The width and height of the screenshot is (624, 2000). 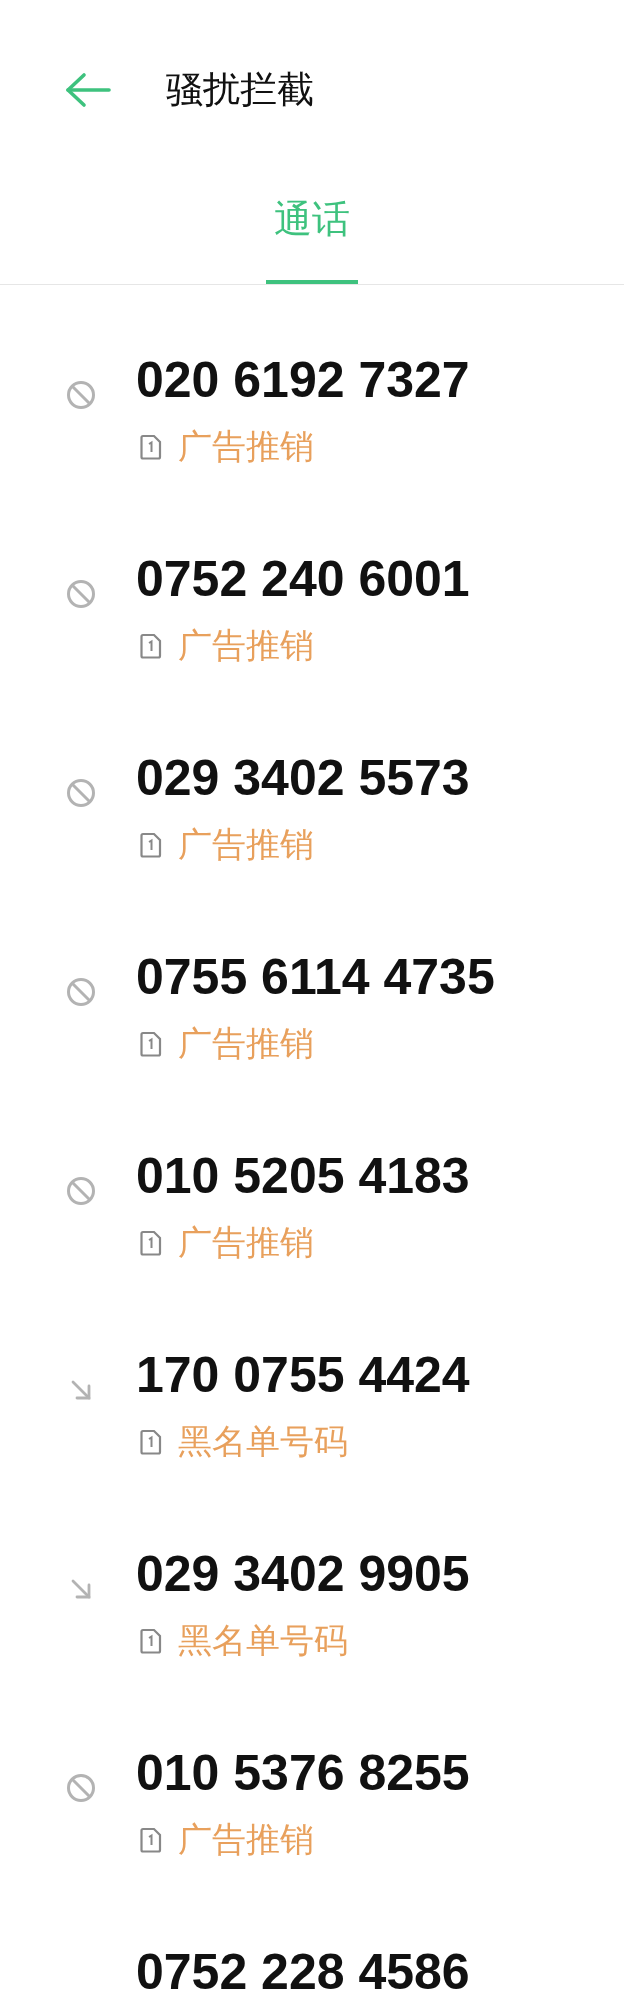 I want to click on phone-number: 170 0755 4424, so click(x=303, y=1375).